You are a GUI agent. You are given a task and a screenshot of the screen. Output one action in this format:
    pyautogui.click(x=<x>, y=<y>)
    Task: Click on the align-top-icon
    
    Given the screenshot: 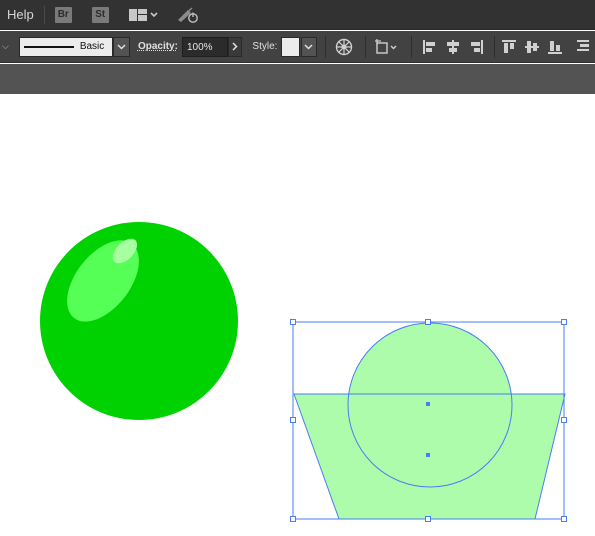 What is the action you would take?
    pyautogui.click(x=509, y=46)
    